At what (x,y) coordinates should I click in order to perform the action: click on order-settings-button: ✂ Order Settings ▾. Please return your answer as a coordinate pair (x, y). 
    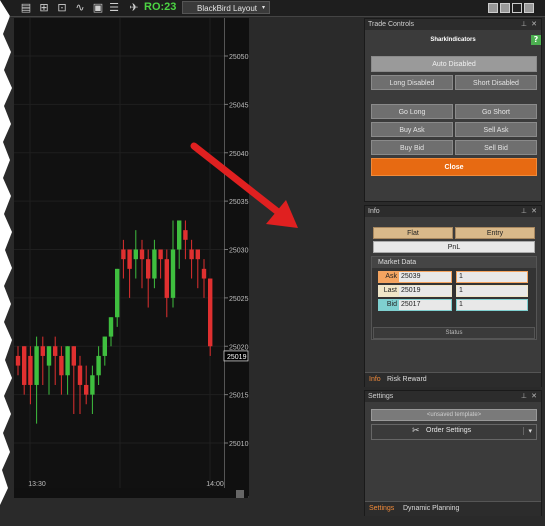
    Looking at the image, I should click on (454, 432).